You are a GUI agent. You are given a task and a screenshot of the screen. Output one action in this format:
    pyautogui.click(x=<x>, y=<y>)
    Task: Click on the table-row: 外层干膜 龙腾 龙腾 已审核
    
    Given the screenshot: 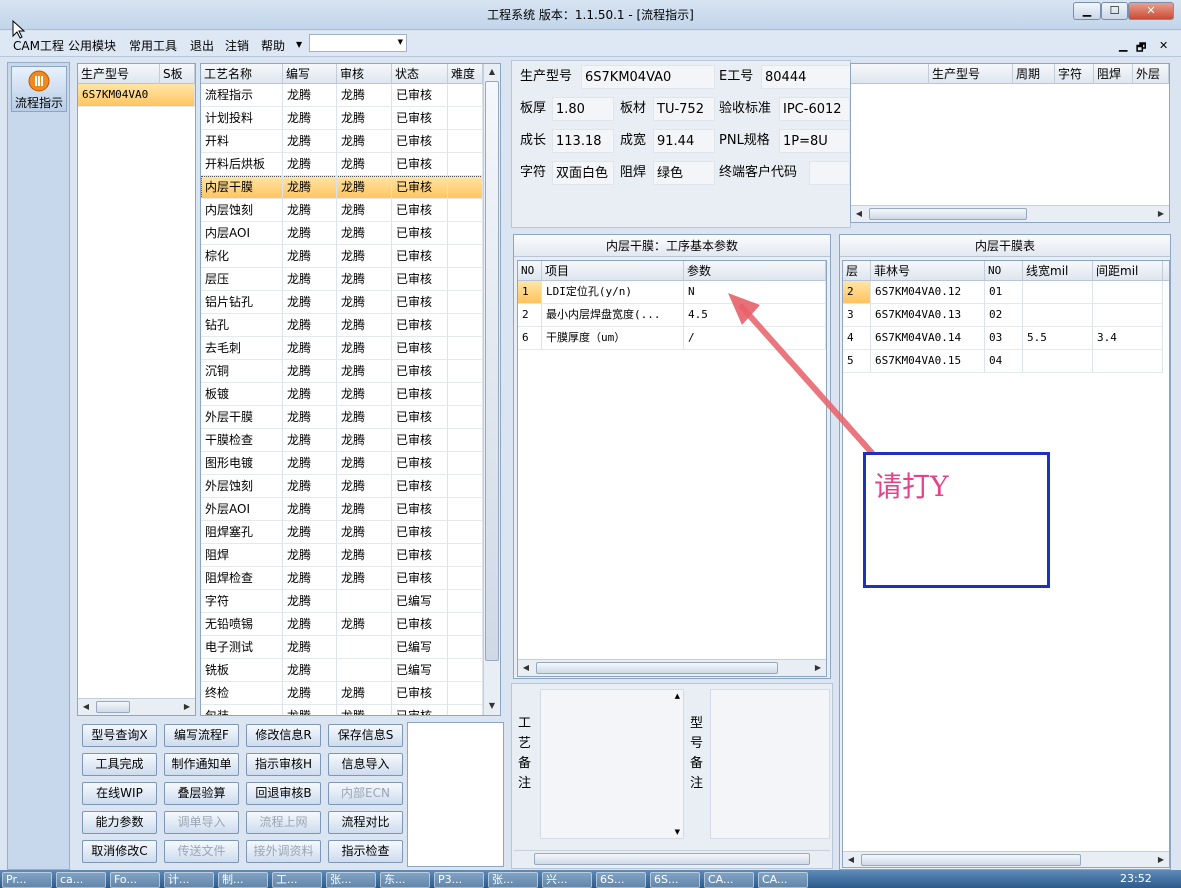 What is the action you would take?
    pyautogui.click(x=342, y=417)
    